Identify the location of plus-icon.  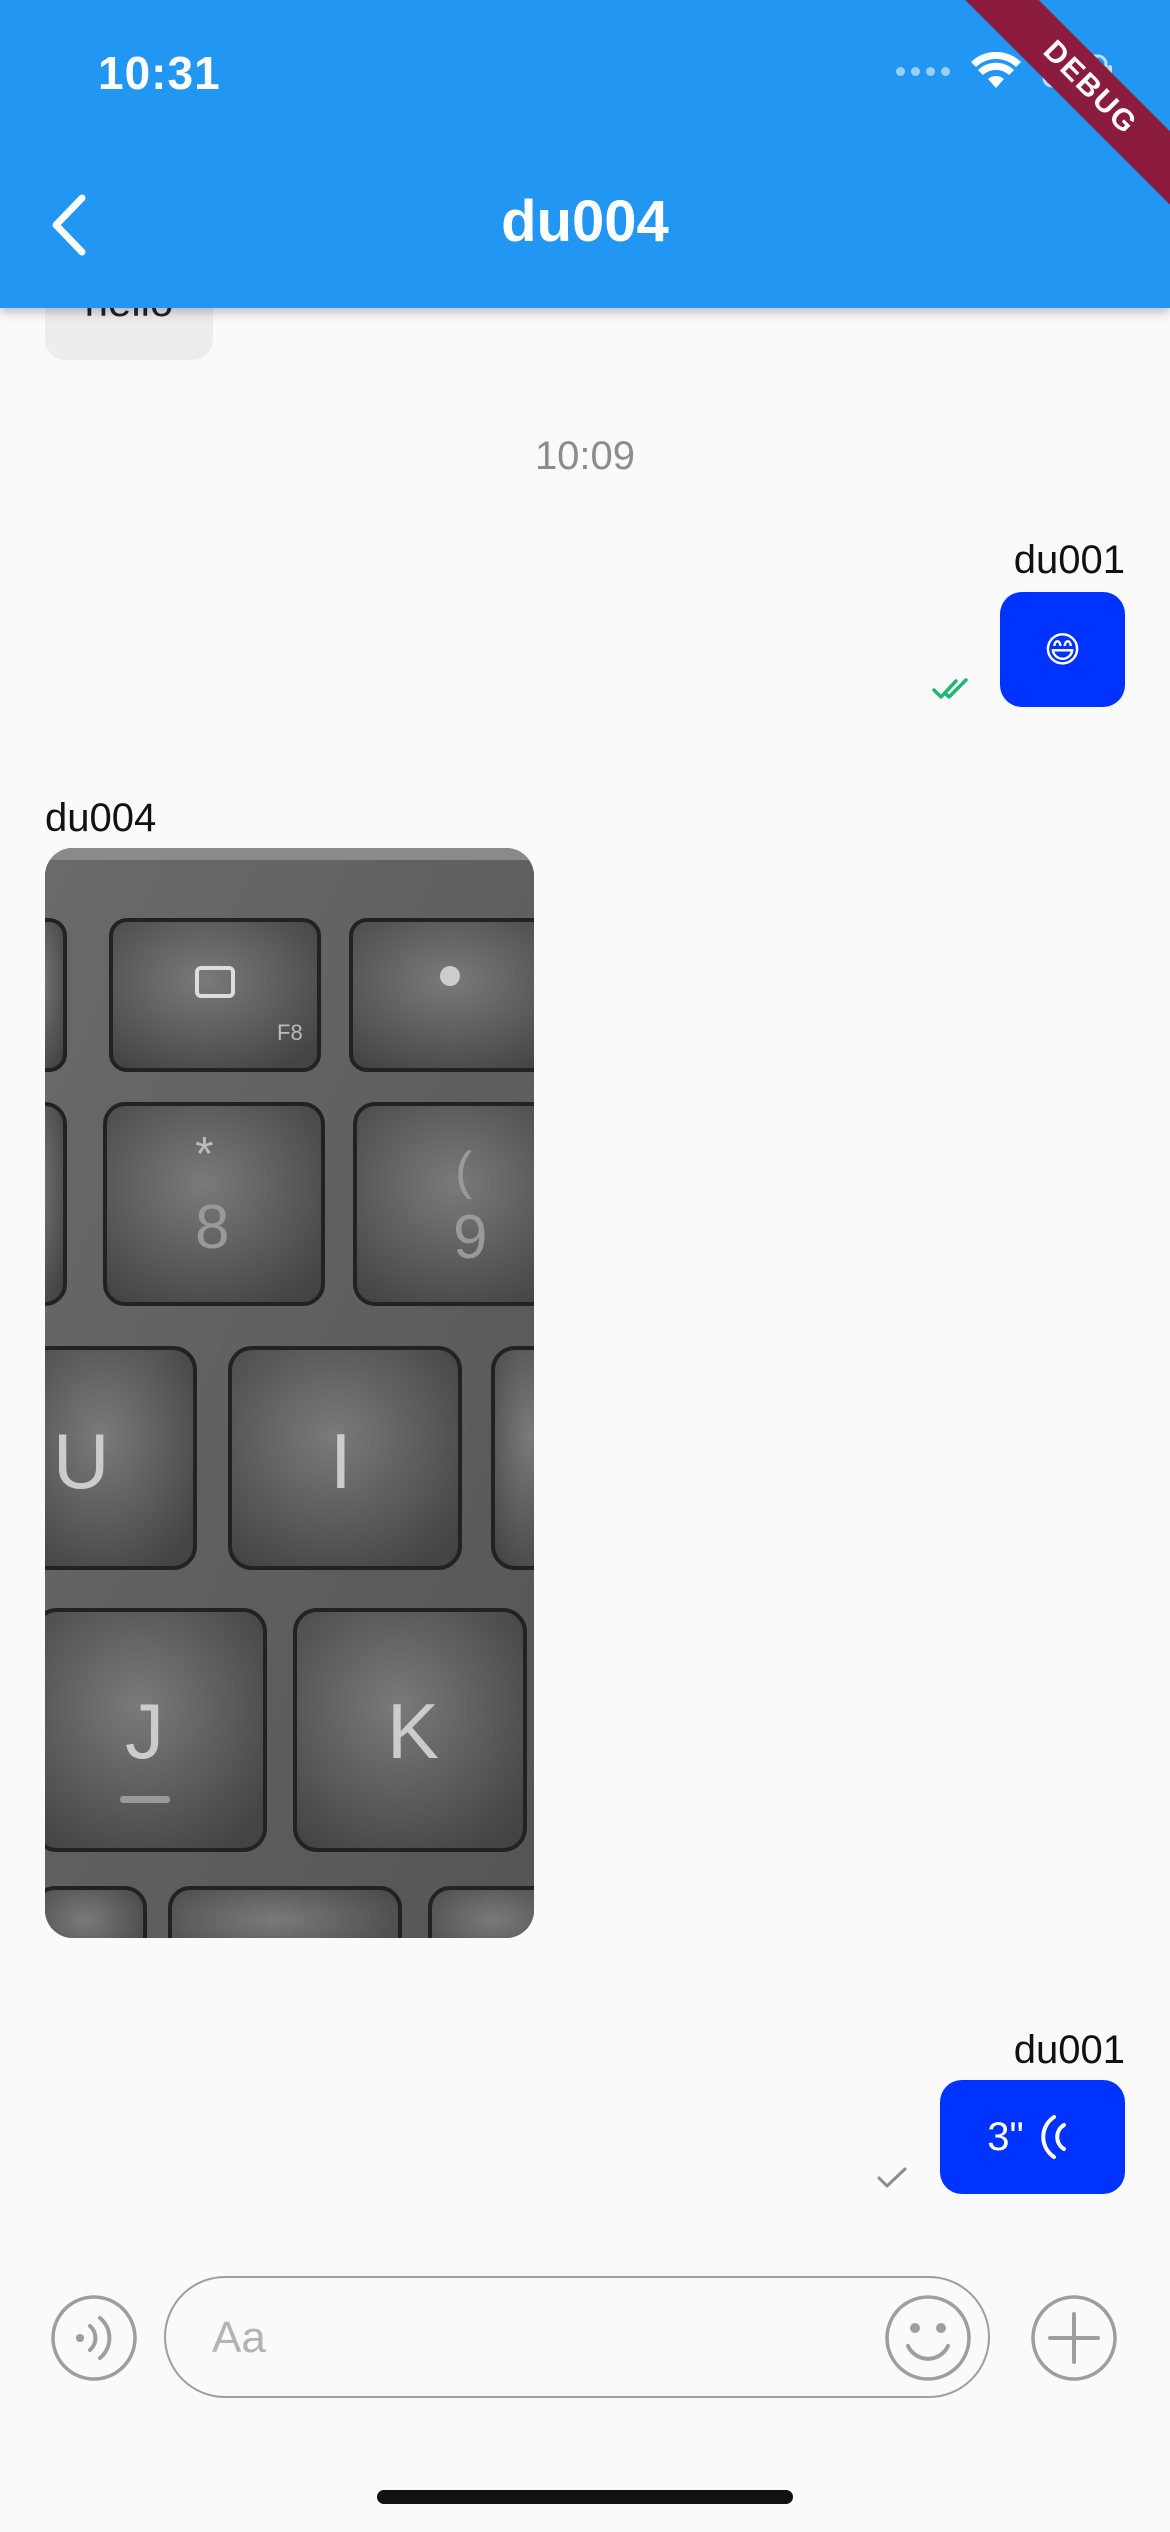
(1074, 2338).